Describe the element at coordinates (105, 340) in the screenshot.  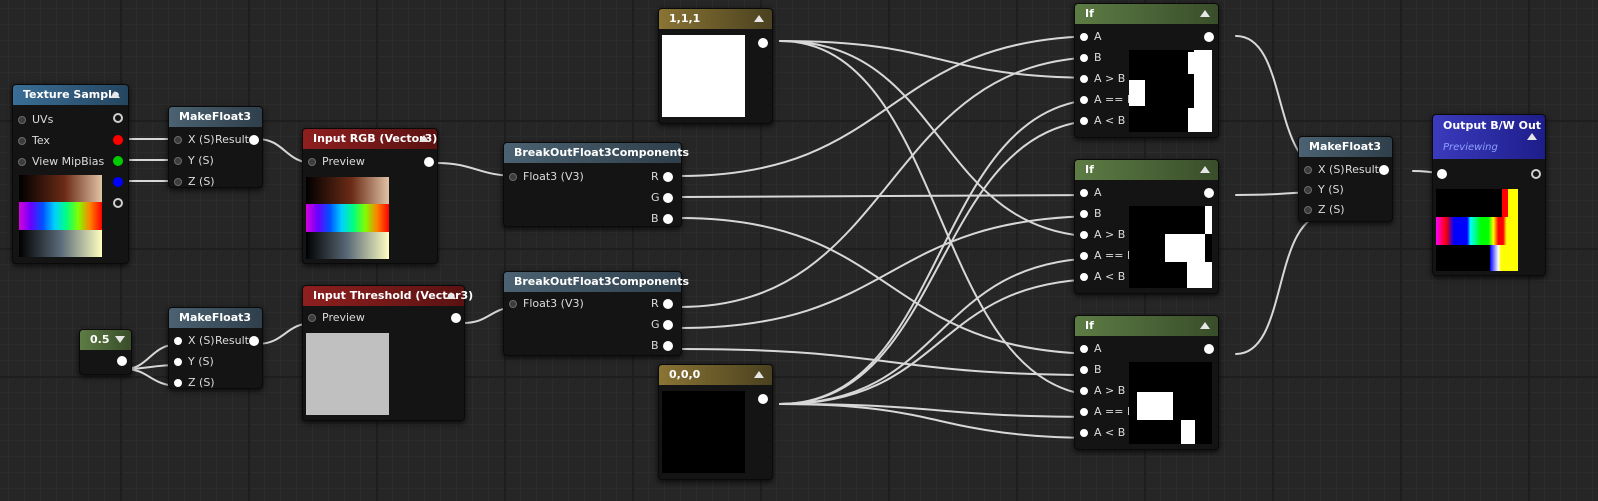
I see `scalar-header: 0.5` at that location.